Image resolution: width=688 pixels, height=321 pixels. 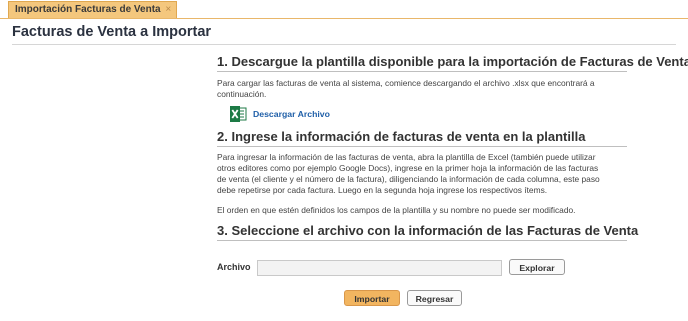 What do you see at coordinates (428, 114) in the screenshot?
I see `download-row: Descargar Archivo` at bounding box center [428, 114].